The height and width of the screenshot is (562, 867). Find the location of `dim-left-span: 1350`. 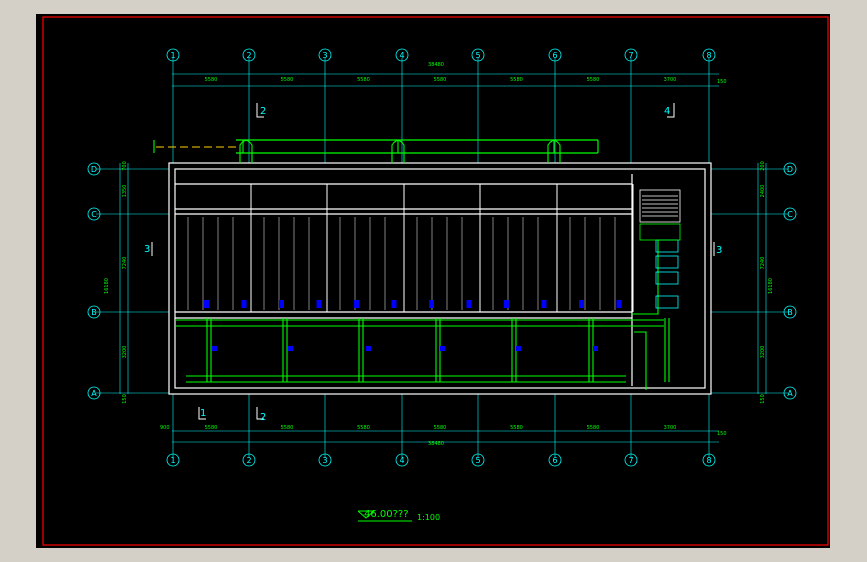

dim-left-span: 1350 is located at coordinates (125, 191).